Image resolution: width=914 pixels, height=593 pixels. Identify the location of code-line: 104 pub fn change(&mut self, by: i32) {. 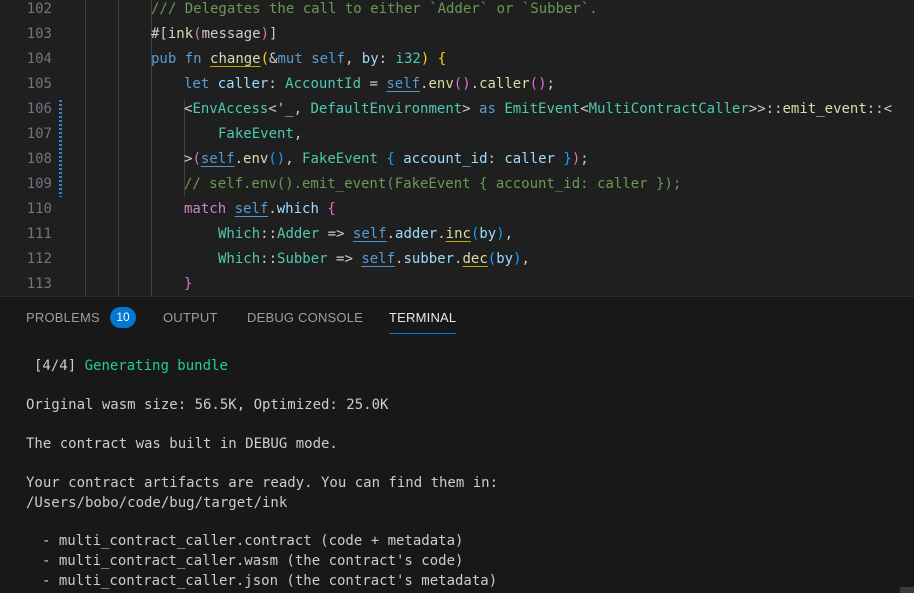
(457, 59).